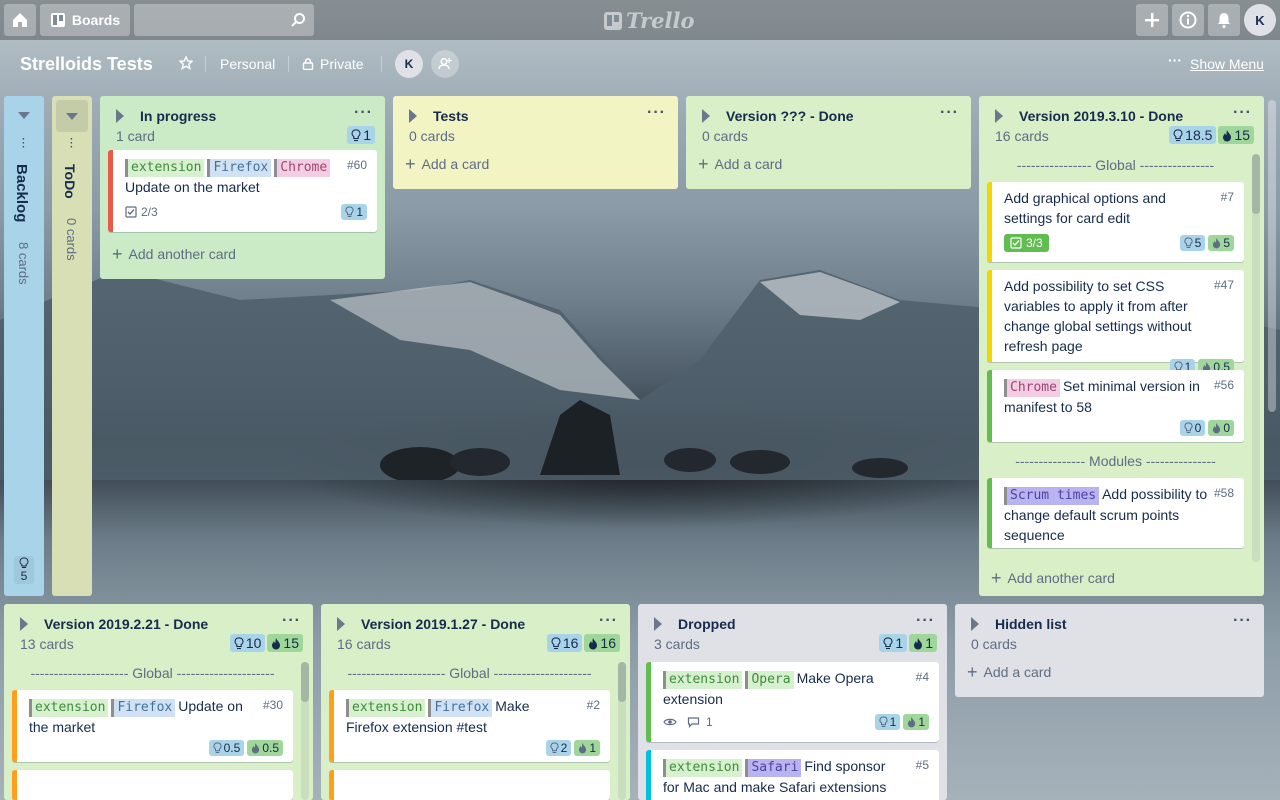  What do you see at coordinates (1227, 64) in the screenshot?
I see `show-menu-link: Show Menu` at bounding box center [1227, 64].